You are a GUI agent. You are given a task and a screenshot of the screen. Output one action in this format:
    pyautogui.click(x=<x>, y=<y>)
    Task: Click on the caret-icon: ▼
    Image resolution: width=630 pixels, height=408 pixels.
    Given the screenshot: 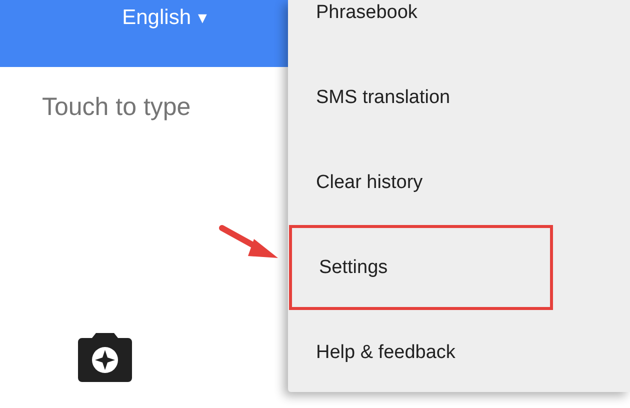 What is the action you would take?
    pyautogui.click(x=202, y=18)
    